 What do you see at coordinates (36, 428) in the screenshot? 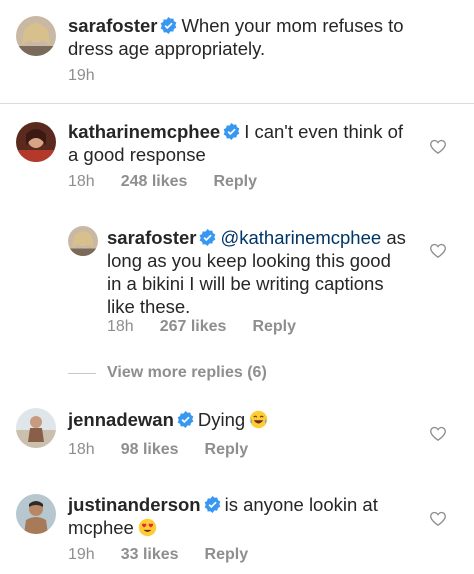
I see `avatar-jennadewan` at bounding box center [36, 428].